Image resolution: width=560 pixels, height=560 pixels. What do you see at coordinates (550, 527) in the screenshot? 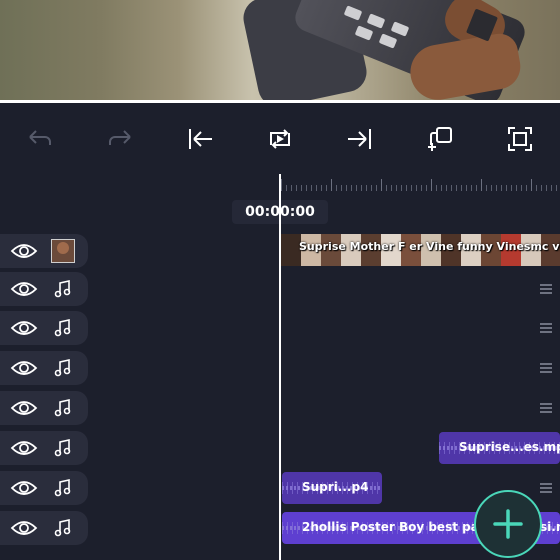
I see `audio-clip-label-tail: si.m` at bounding box center [550, 527].